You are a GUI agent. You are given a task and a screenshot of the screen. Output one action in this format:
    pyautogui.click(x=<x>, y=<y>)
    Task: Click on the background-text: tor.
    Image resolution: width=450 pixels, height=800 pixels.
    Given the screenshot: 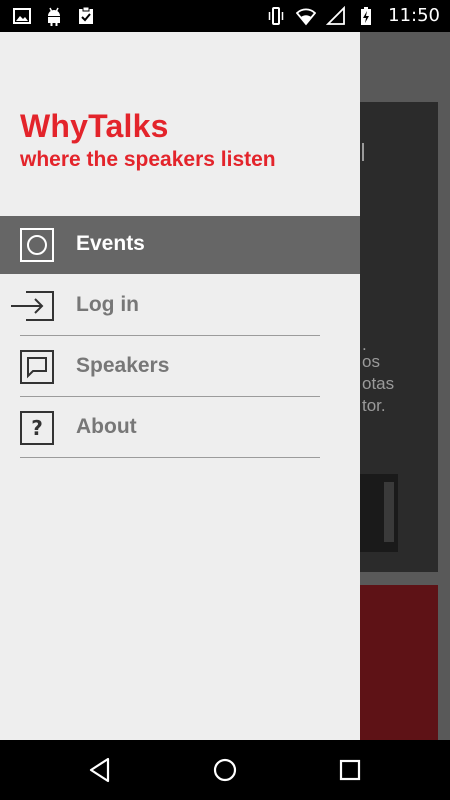 What is the action you would take?
    pyautogui.click(x=374, y=405)
    